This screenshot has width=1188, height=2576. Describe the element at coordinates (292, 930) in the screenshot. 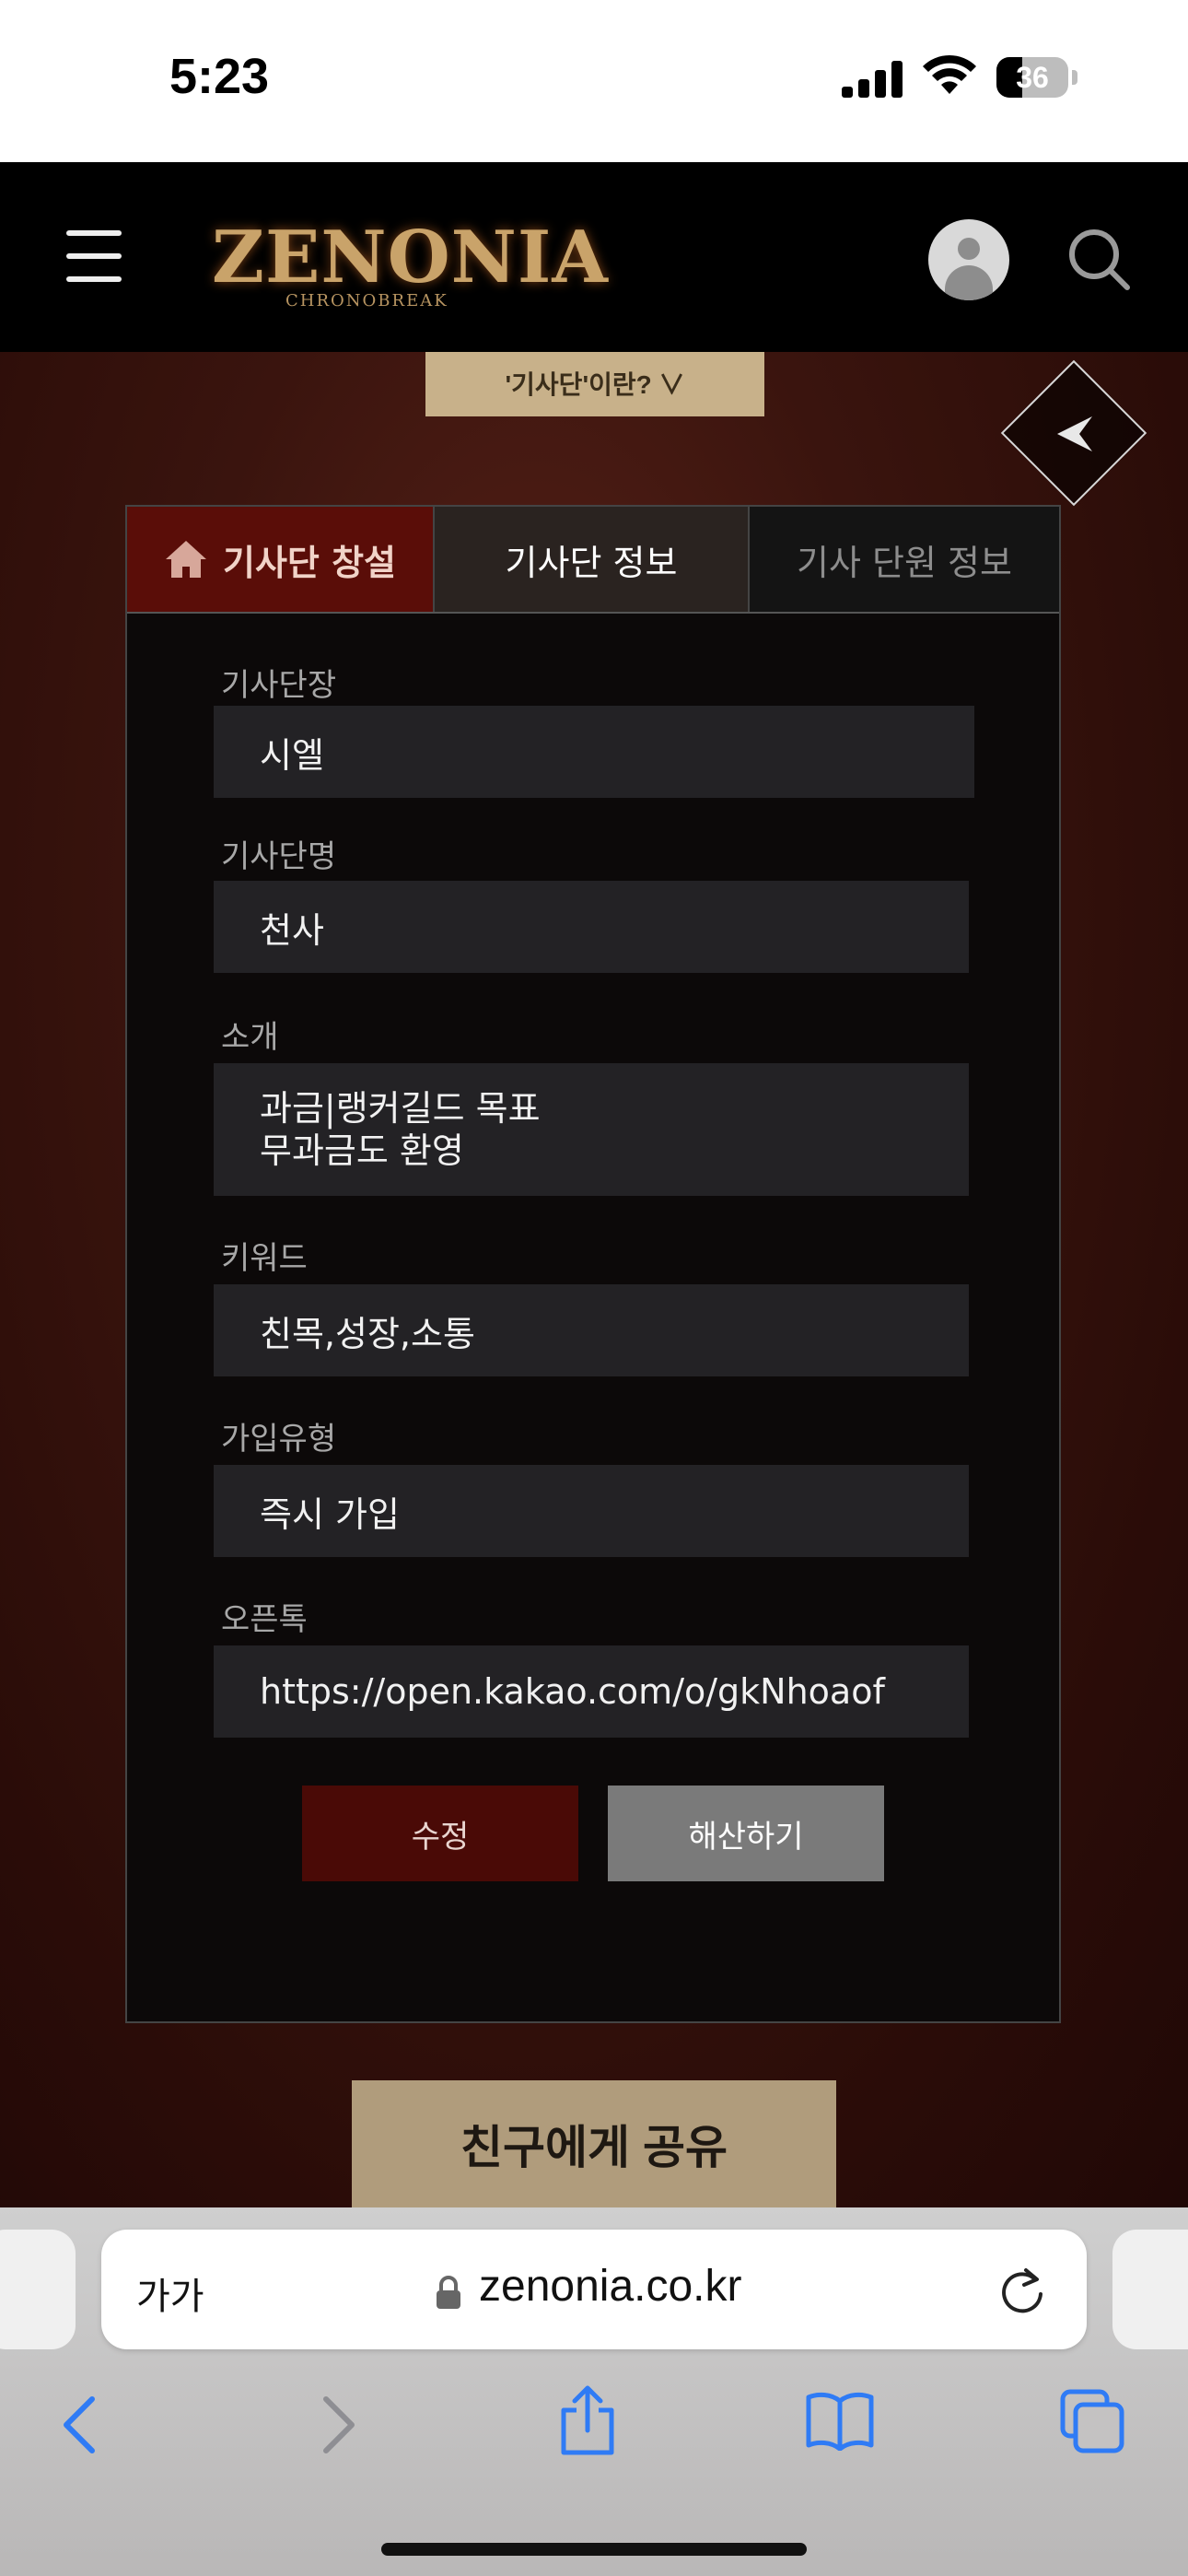

I see `guild-name-value: 천사` at that location.